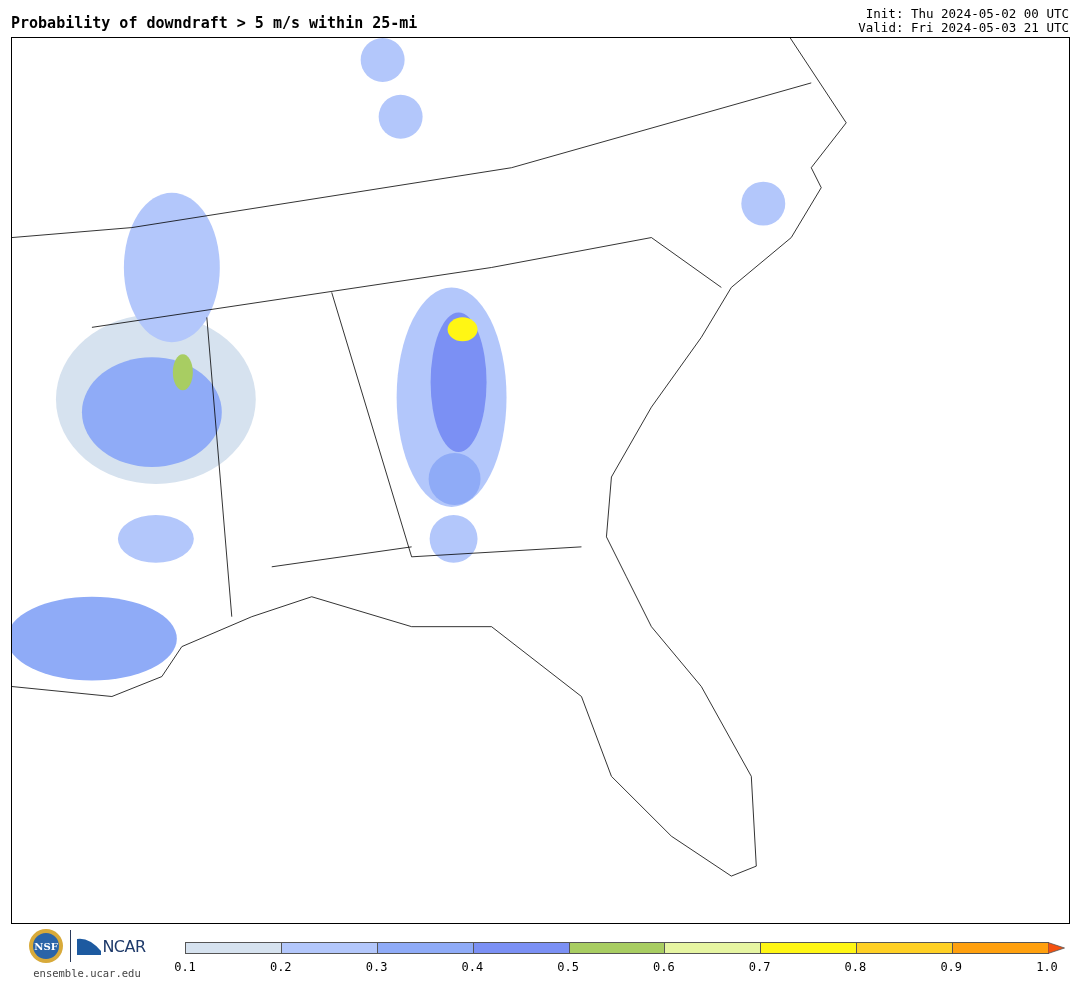 The width and height of the screenshot is (1080, 988). I want to click on scale-tick-label: 1.0, so click(1047, 967).